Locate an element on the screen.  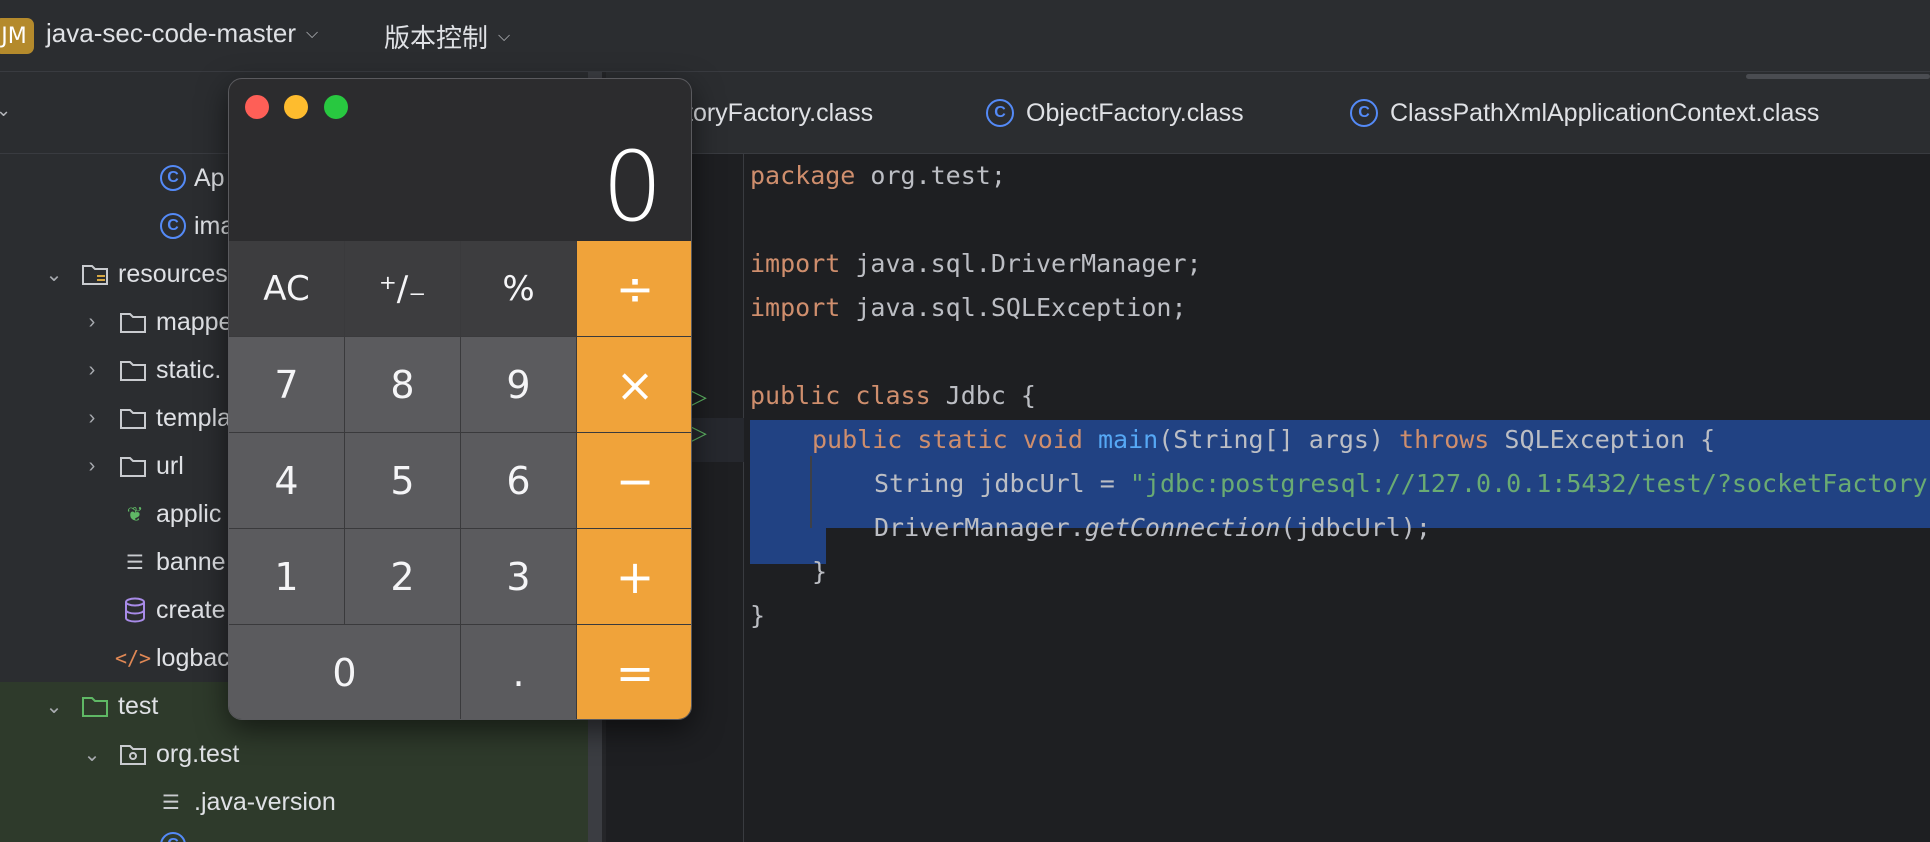
digit-0-button: 0 is located at coordinates (345, 672).